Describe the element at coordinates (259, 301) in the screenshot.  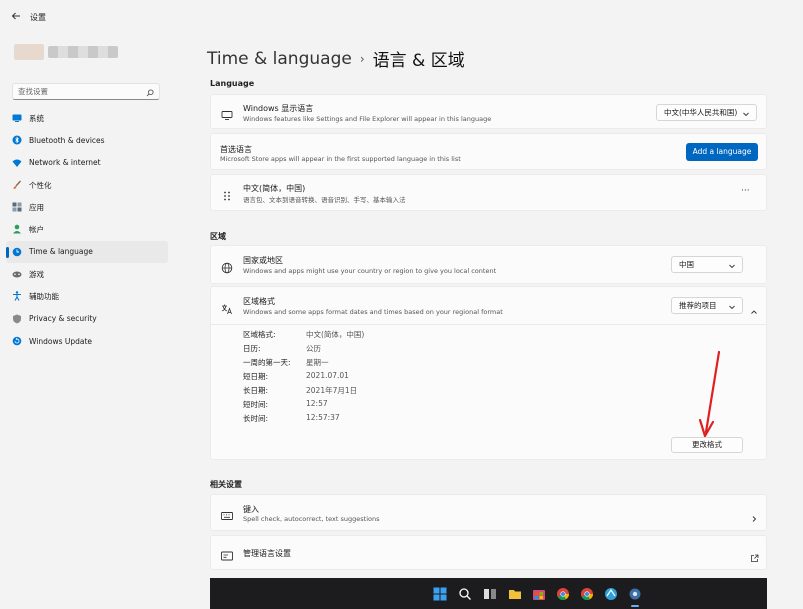
I see `row-title: 区域格式` at that location.